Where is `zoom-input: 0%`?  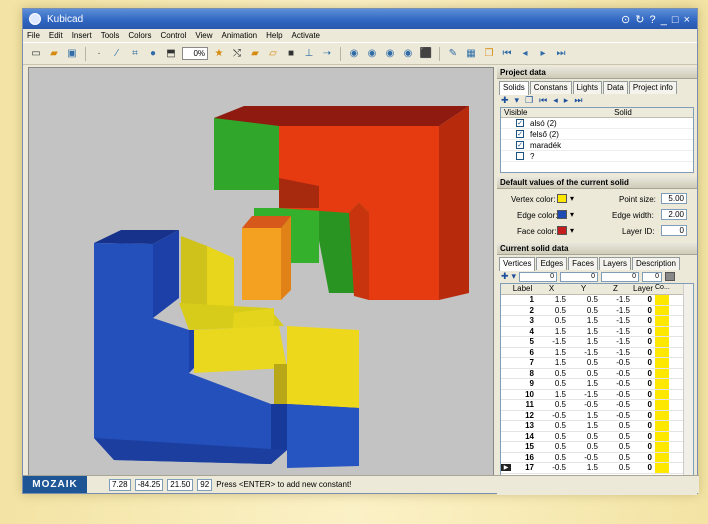 zoom-input: 0% is located at coordinates (195, 53).